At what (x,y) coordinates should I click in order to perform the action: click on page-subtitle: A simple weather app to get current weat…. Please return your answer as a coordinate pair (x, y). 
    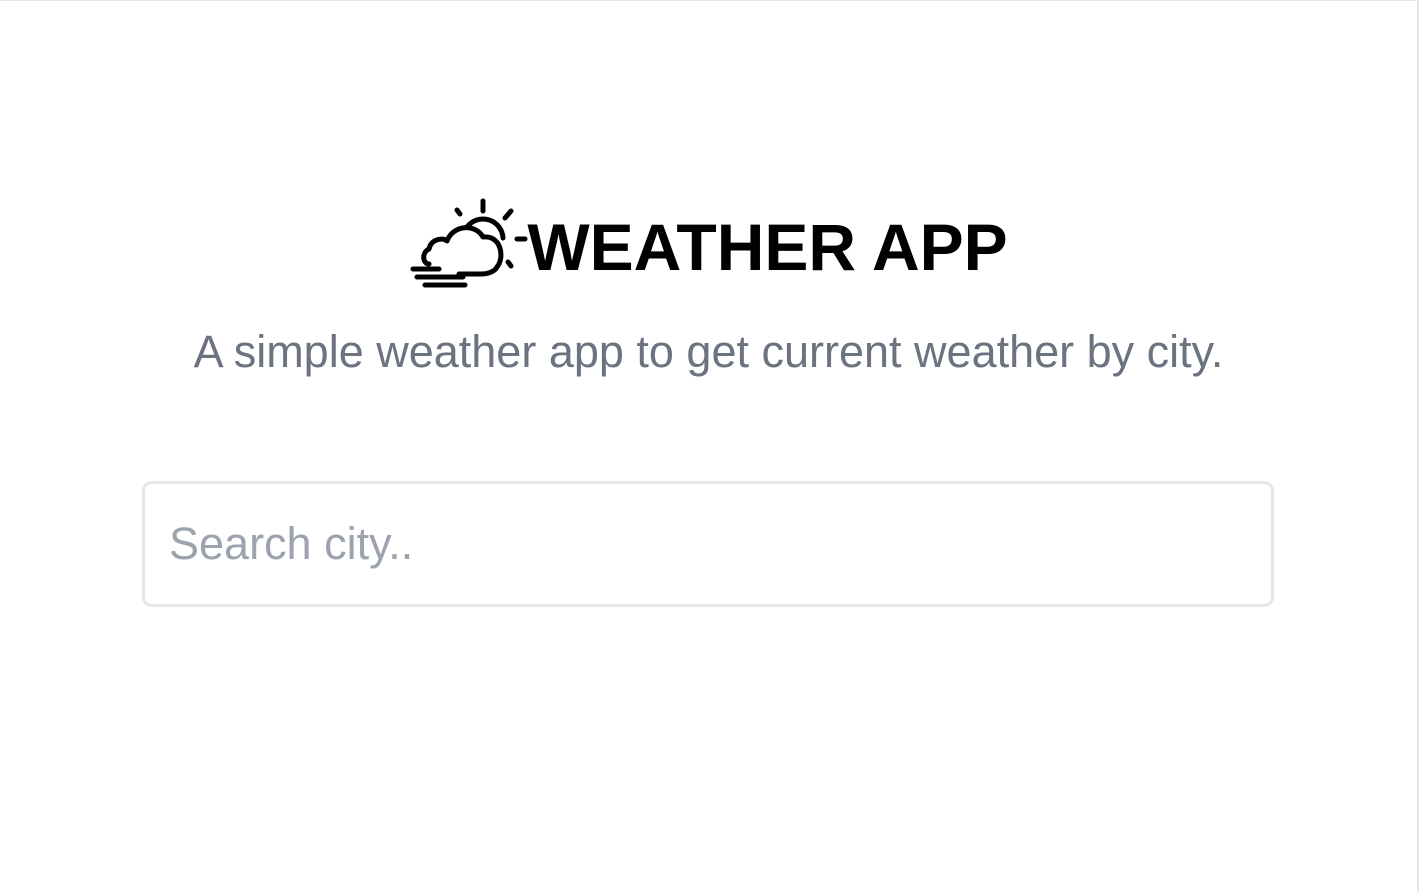
    Looking at the image, I should click on (708, 351).